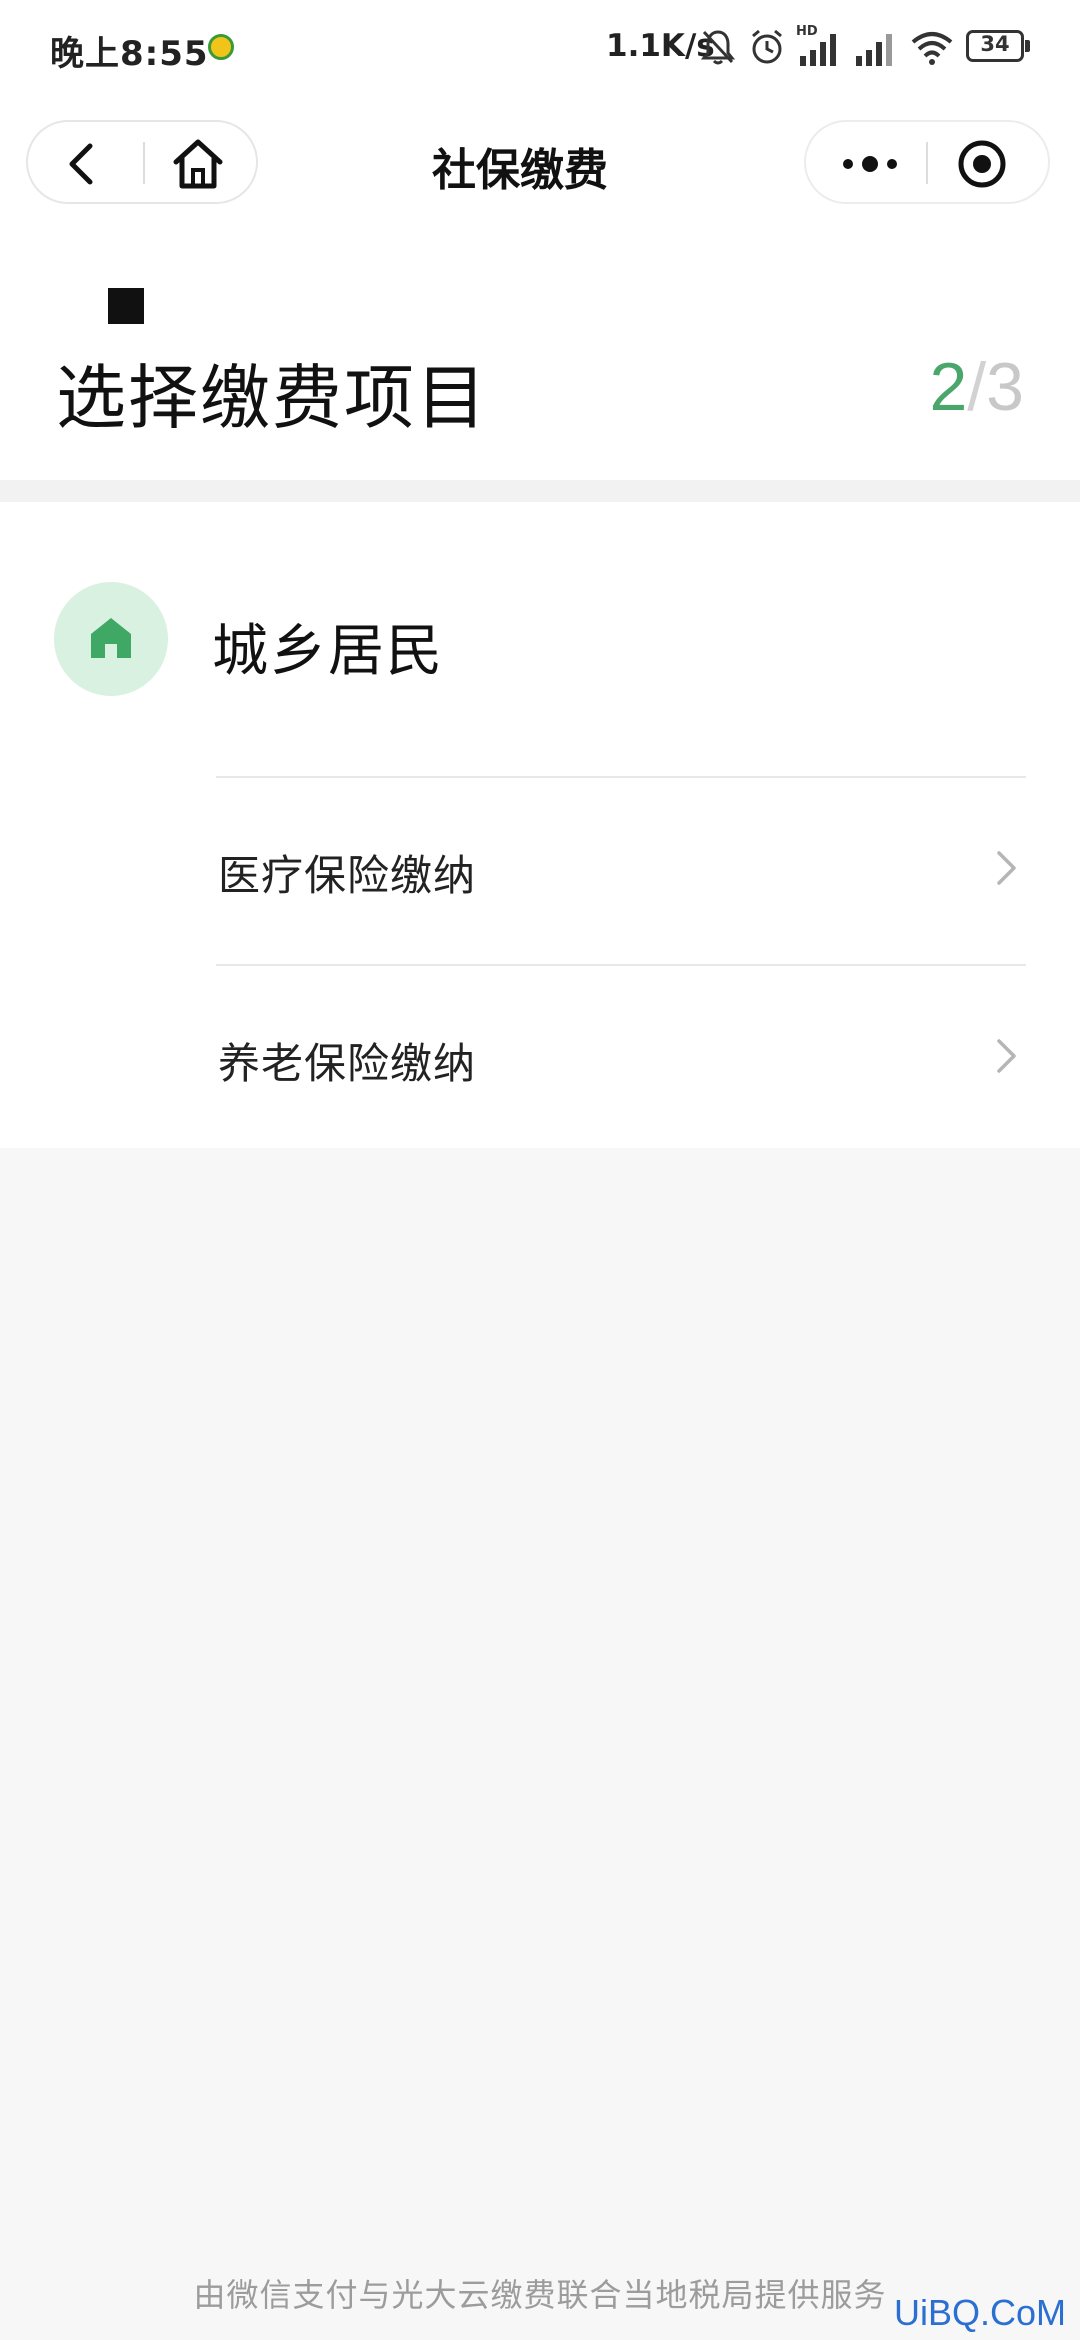 The height and width of the screenshot is (2340, 1080). I want to click on close-miniprogram-icon, so click(982, 164).